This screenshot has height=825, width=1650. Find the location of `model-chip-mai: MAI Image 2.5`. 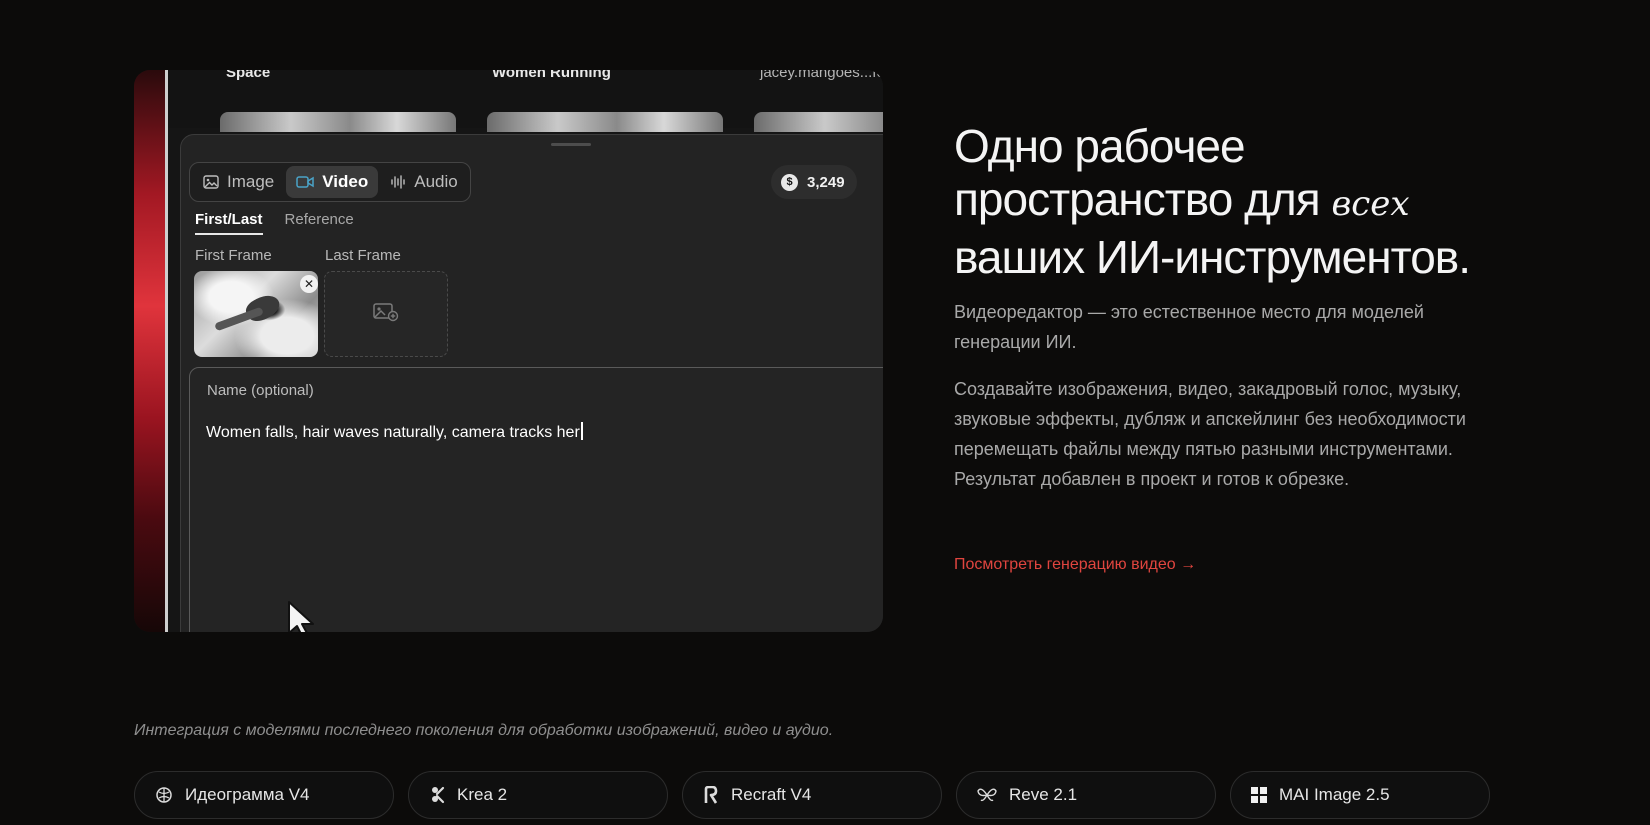

model-chip-mai: MAI Image 2.5 is located at coordinates (1360, 795).